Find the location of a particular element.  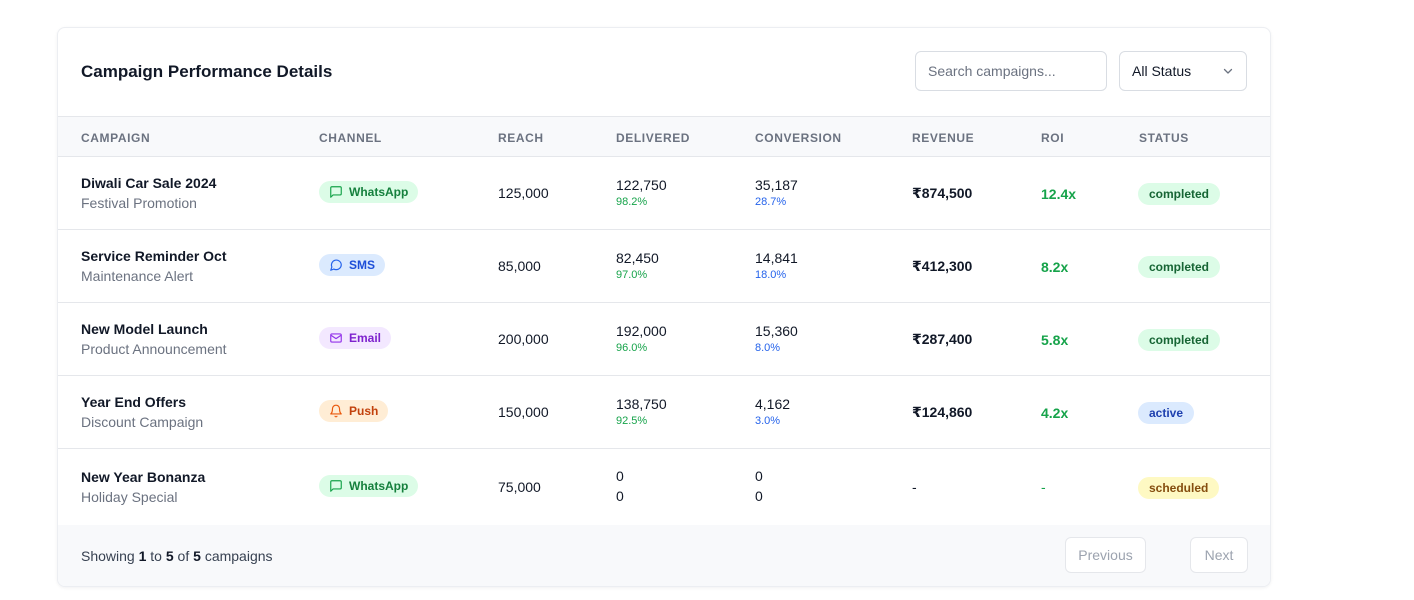

column-header-status: STATUS is located at coordinates (1164, 138).